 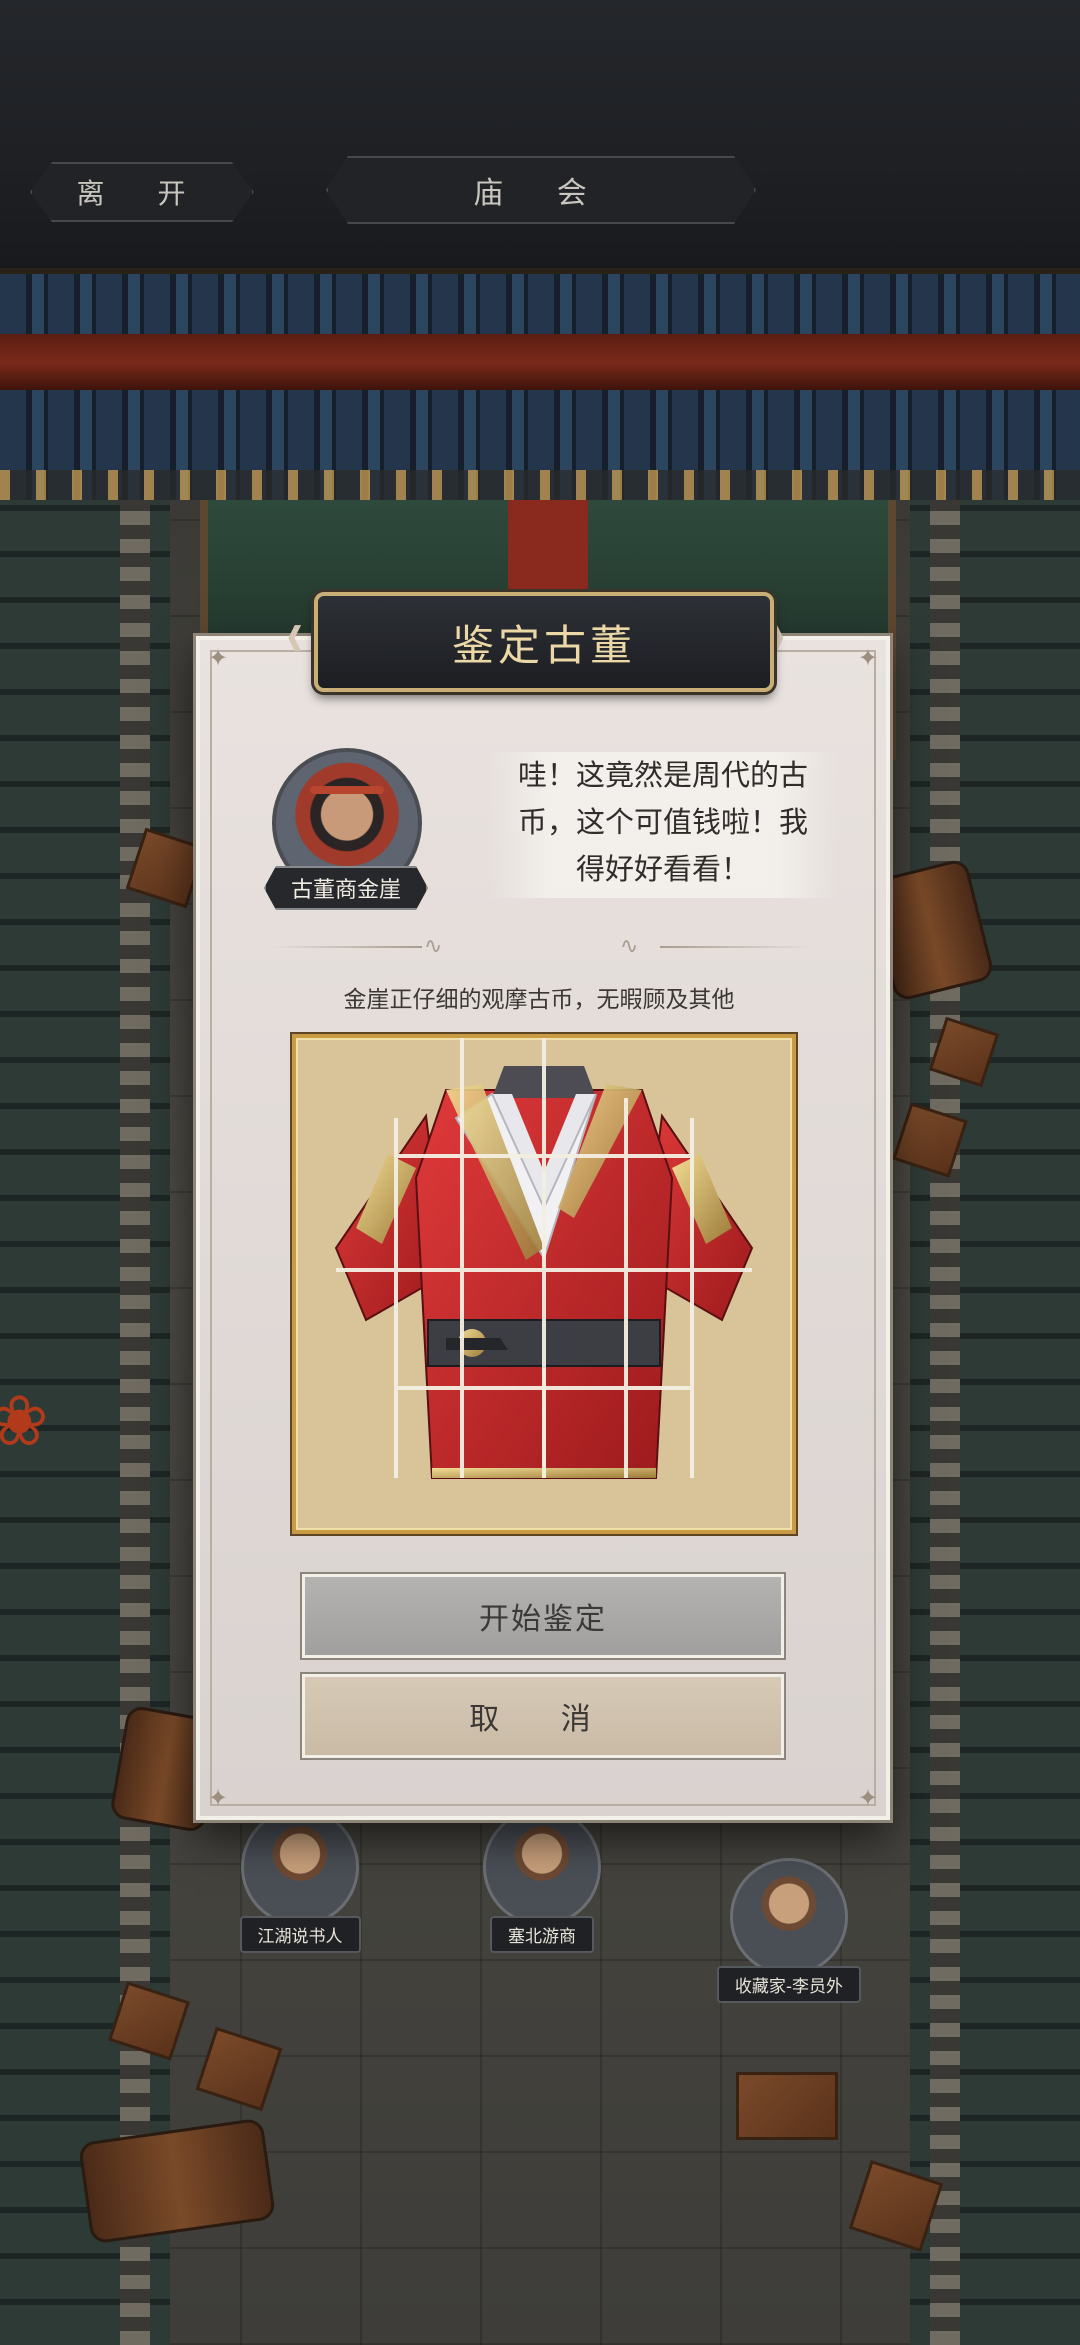 What do you see at coordinates (735, 947) in the screenshot?
I see `divider-right` at bounding box center [735, 947].